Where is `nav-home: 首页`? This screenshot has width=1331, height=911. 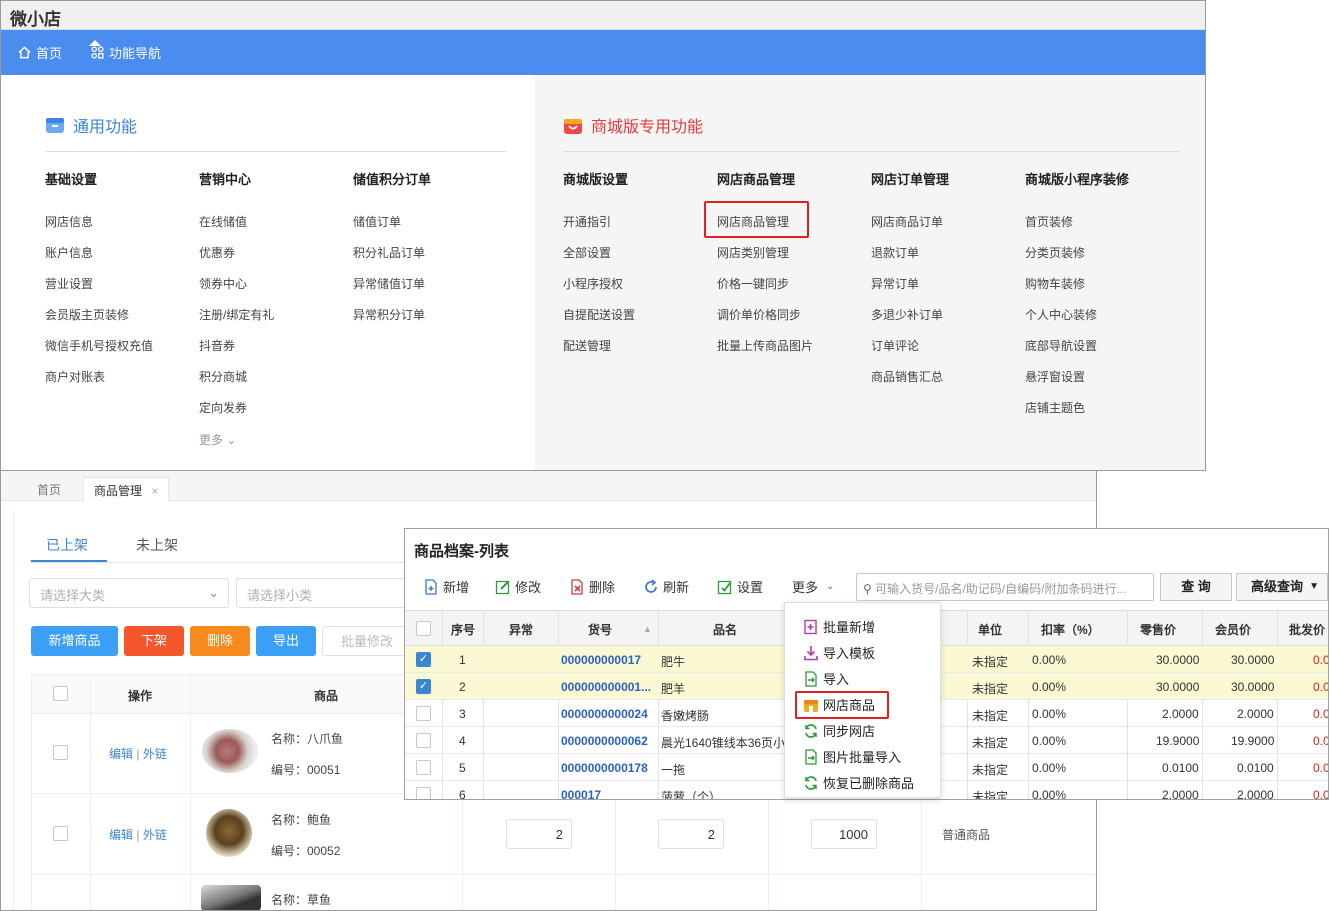
nav-home: 首页 is located at coordinates (40, 52).